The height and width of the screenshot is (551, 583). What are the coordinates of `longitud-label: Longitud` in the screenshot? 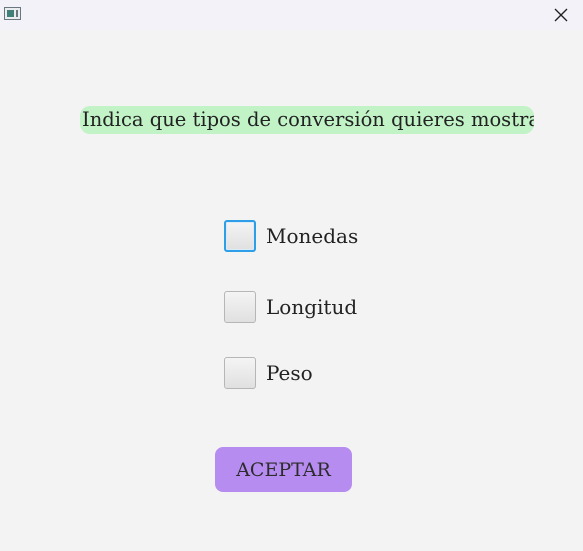 It's located at (312, 307).